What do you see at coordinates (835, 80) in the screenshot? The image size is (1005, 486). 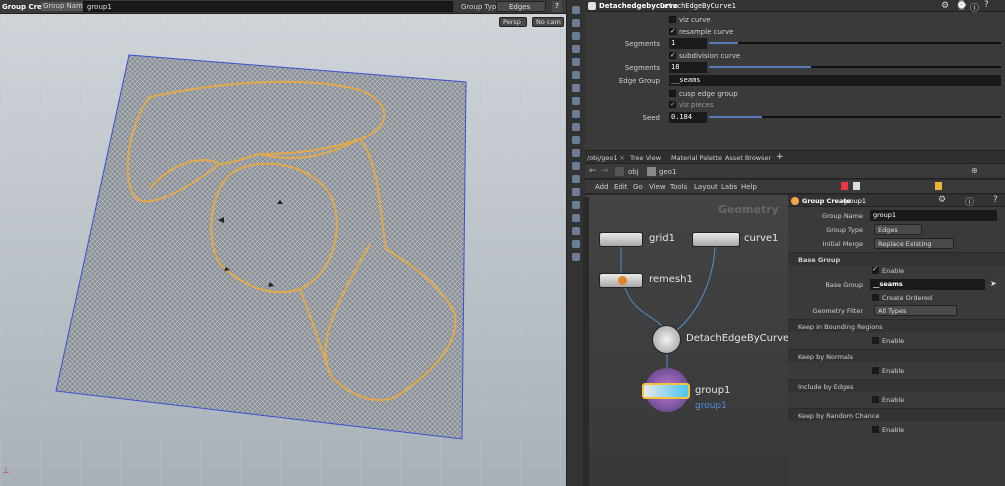 I see `edge-group-input: __seams` at bounding box center [835, 80].